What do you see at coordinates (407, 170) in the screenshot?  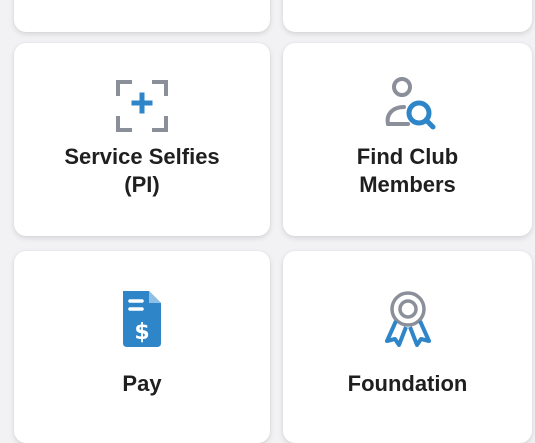 I see `find-club-members-label: Find Club Members` at bounding box center [407, 170].